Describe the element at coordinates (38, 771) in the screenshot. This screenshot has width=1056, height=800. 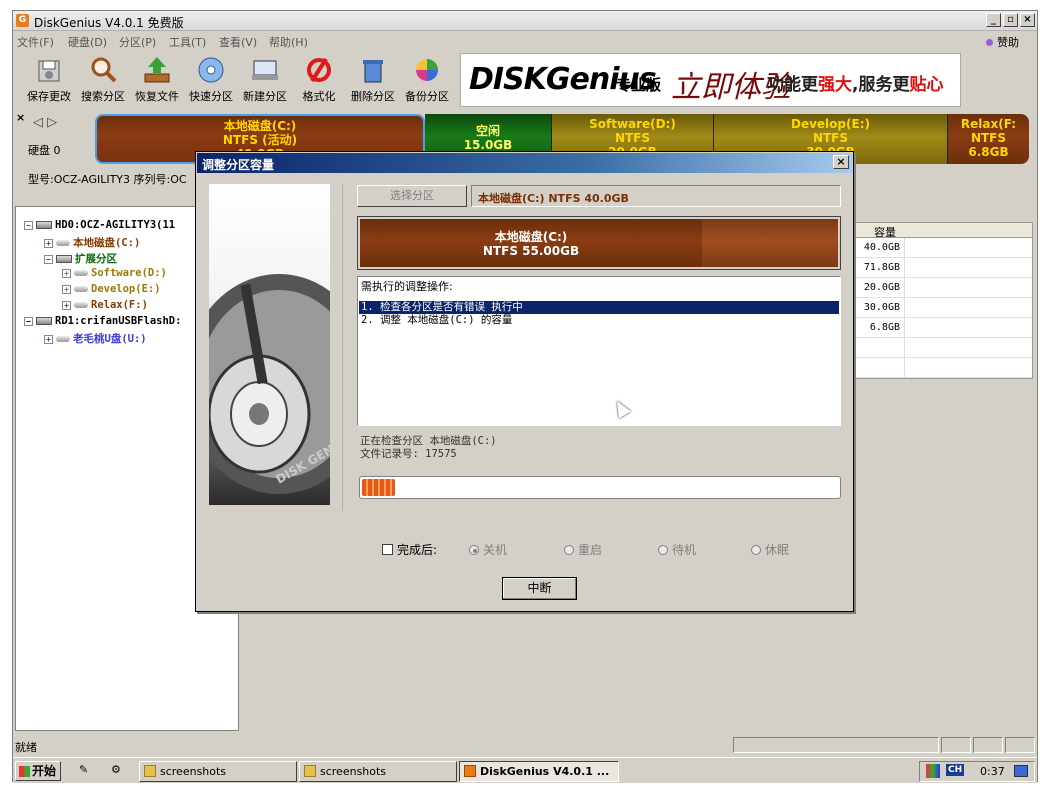
I see `start-button: 开始` at that location.